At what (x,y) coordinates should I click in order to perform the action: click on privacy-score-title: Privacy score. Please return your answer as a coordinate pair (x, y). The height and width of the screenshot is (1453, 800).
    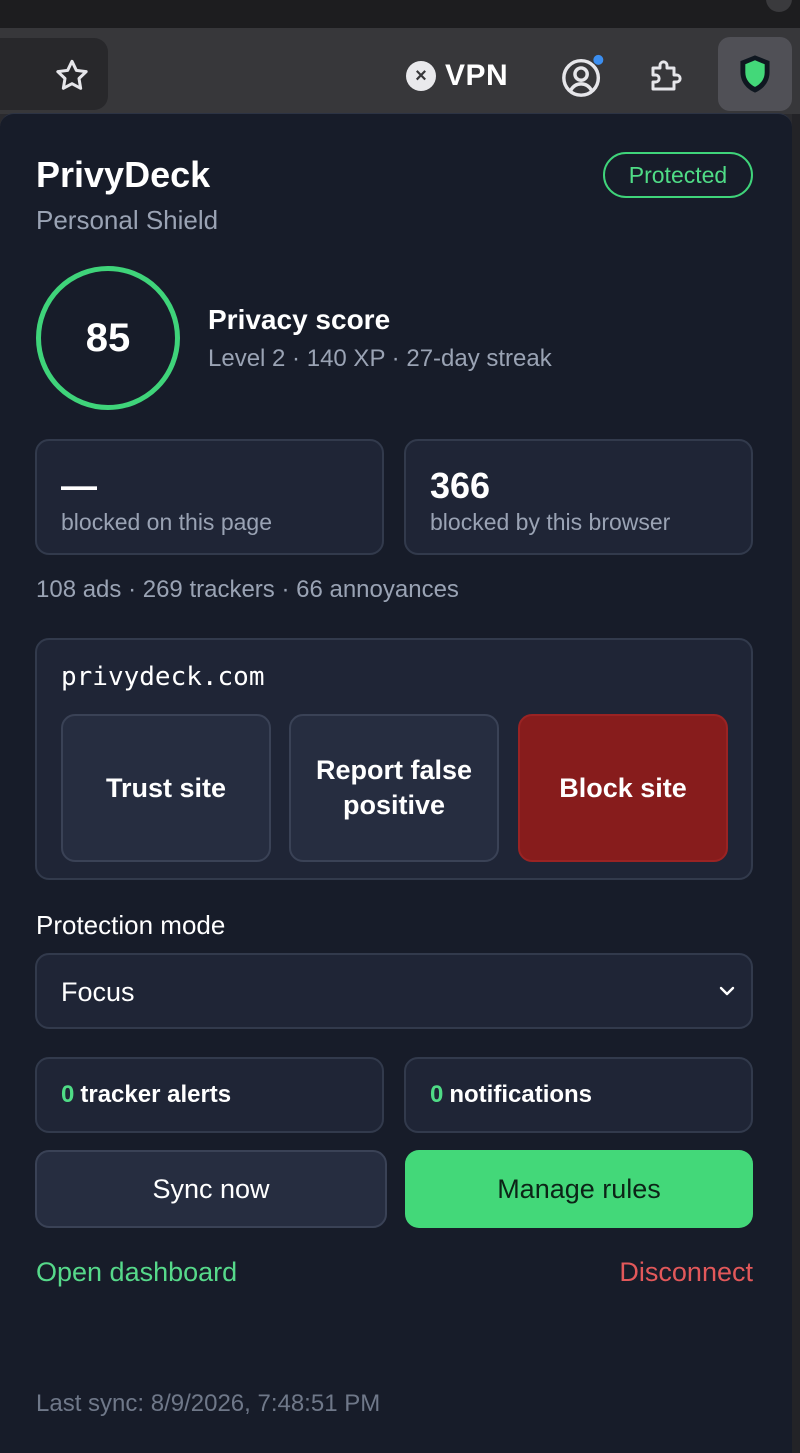
    Looking at the image, I should click on (299, 319).